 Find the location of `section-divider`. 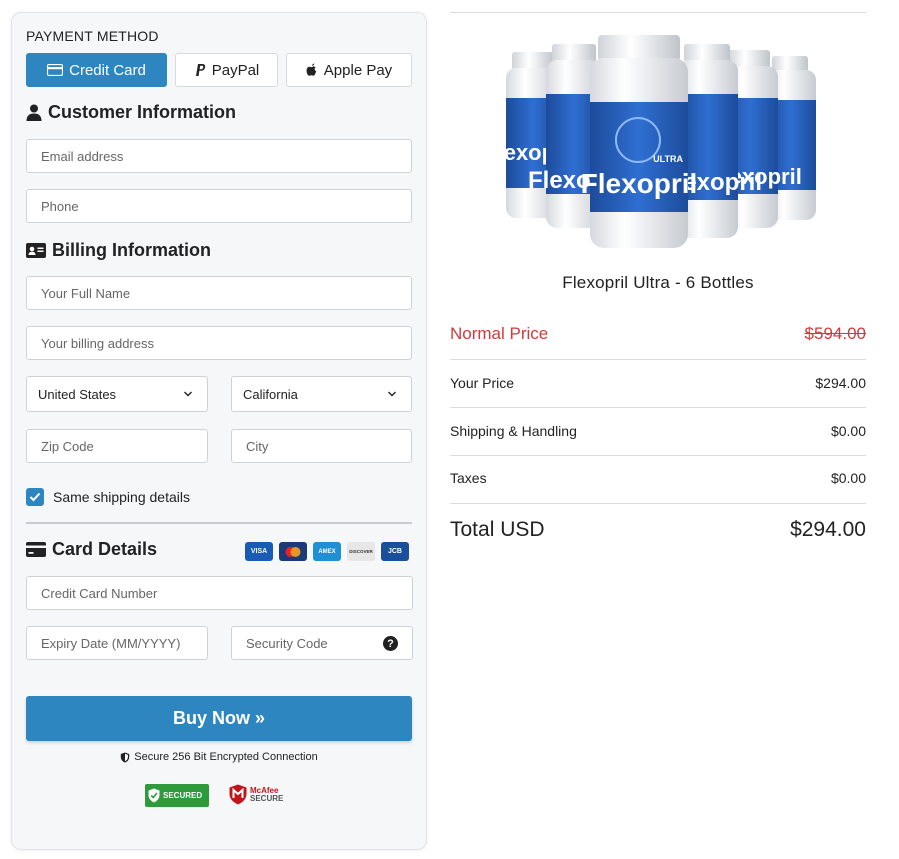

section-divider is located at coordinates (219, 523).